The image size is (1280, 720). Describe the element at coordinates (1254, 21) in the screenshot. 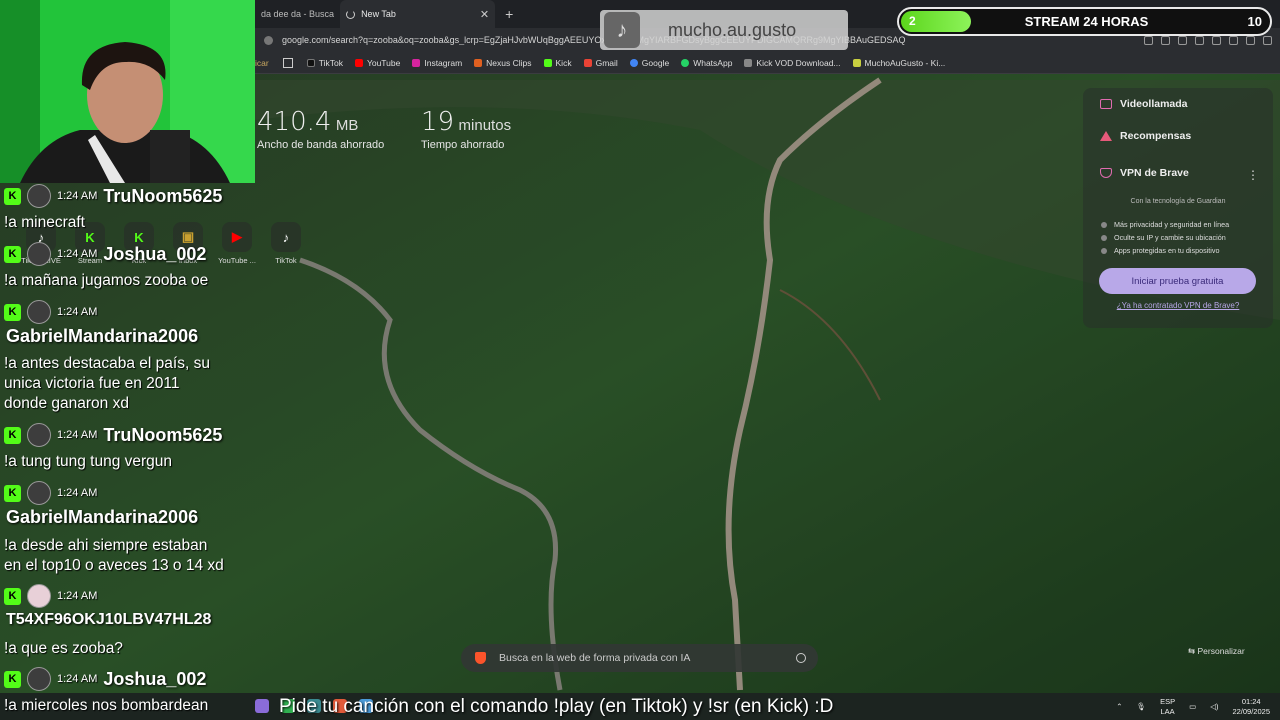

I see `stream-progress-end: 10` at that location.